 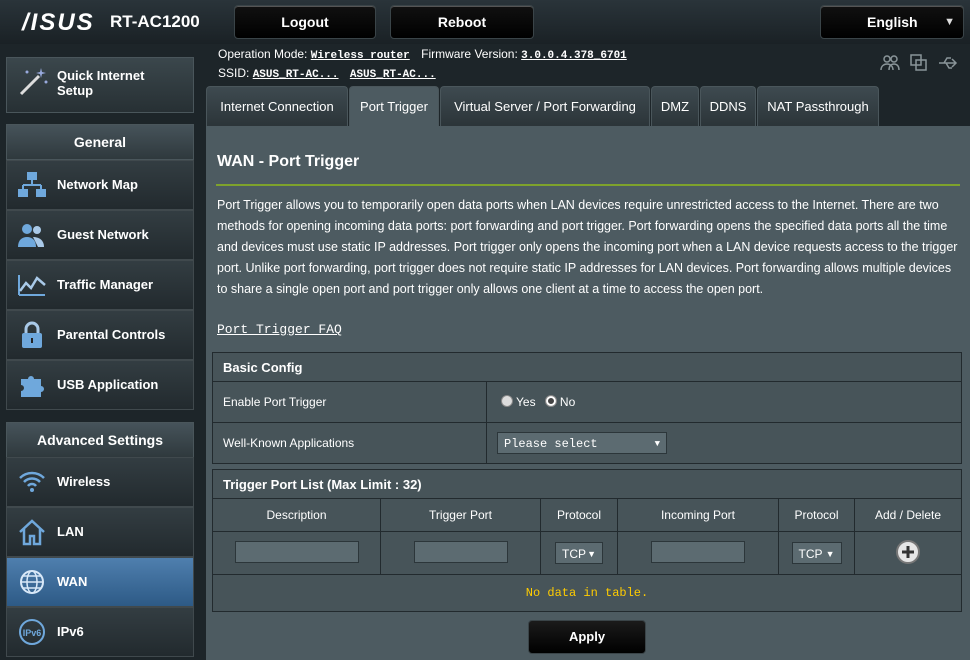 I want to click on sidebar-item-network-map: Network Map, so click(x=100, y=185).